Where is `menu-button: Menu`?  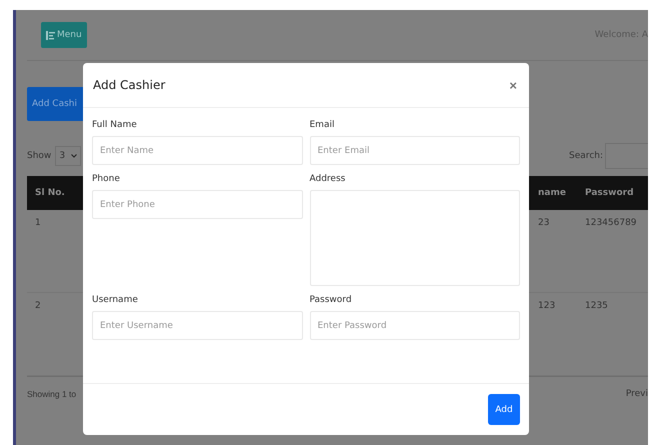 menu-button: Menu is located at coordinates (64, 35).